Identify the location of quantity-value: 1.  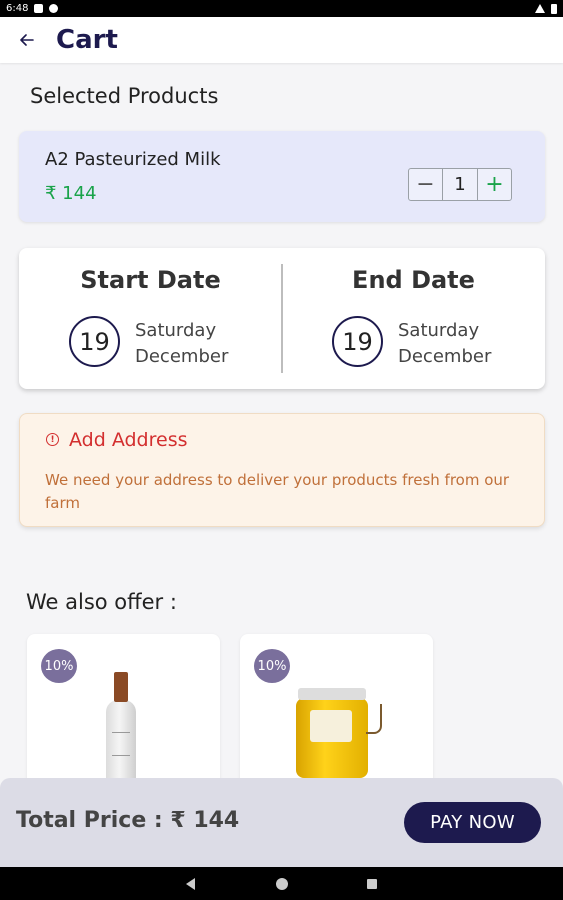
(460, 184).